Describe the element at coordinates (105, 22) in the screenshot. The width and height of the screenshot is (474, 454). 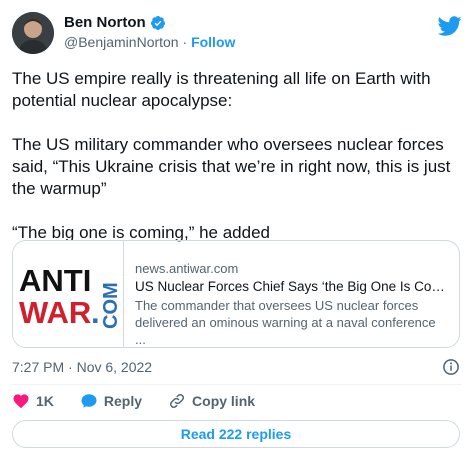
I see `display-name: Ben Norton` at that location.